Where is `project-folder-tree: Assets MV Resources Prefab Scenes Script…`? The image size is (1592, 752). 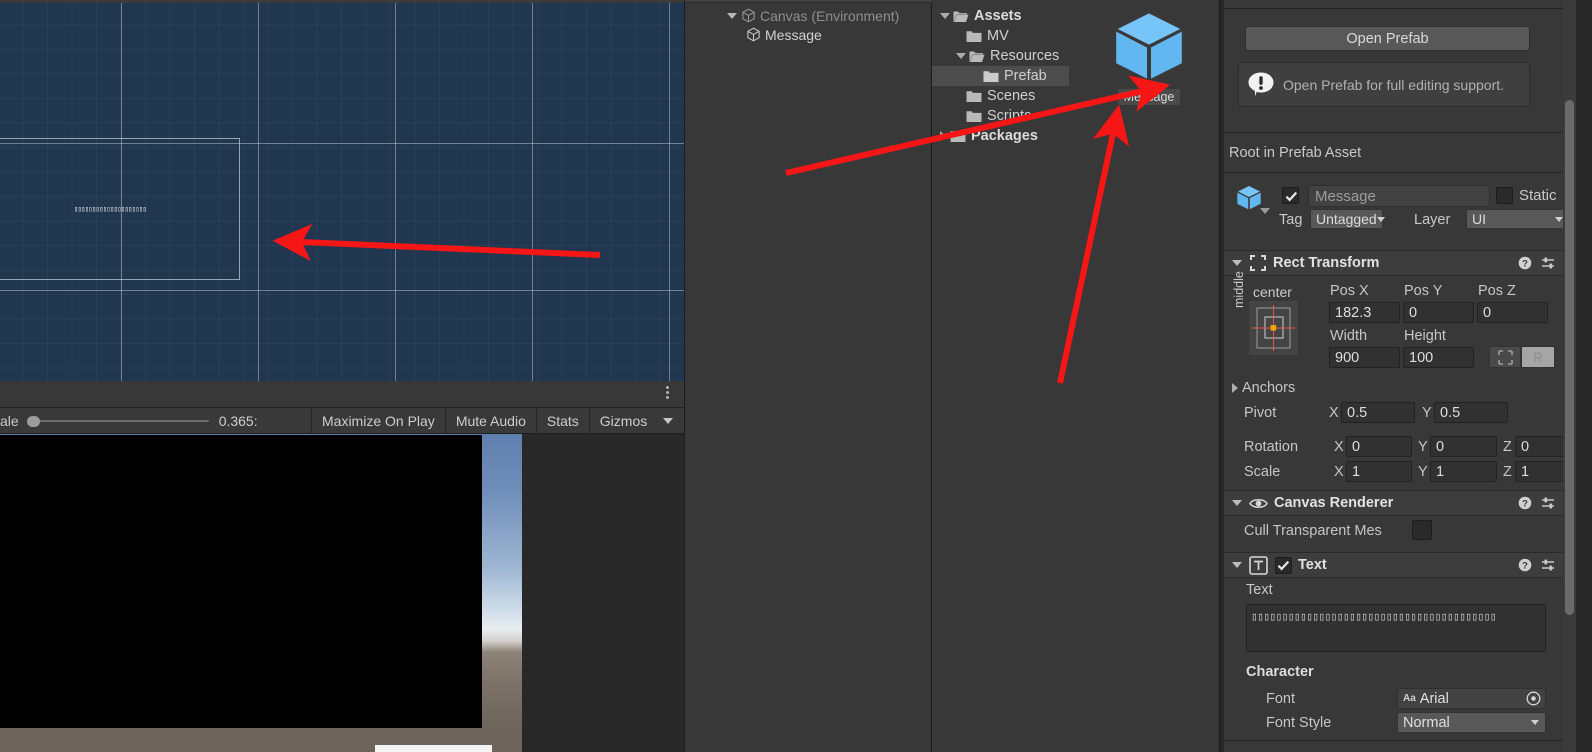
project-folder-tree: Assets MV Resources Prefab Scenes Script… is located at coordinates (1000, 76).